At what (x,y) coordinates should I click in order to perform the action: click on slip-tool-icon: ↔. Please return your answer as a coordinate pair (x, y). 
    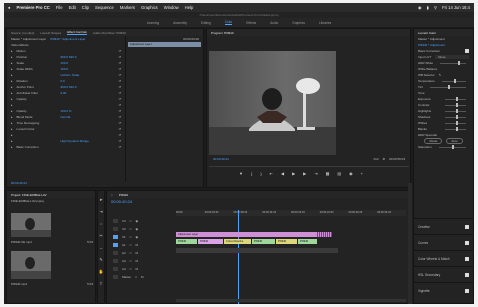
    Looking at the image, I should click on (101, 247).